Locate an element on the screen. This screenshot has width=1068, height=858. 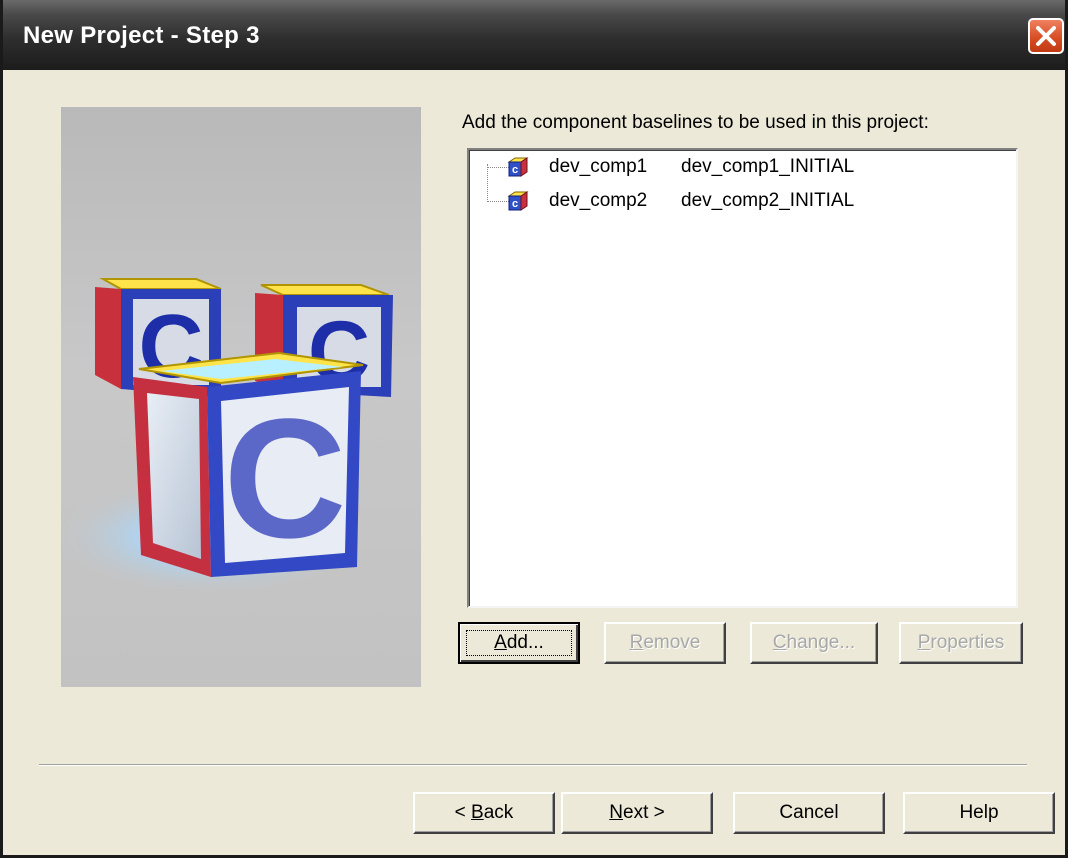
cancel-button: Cancel is located at coordinates (809, 813).